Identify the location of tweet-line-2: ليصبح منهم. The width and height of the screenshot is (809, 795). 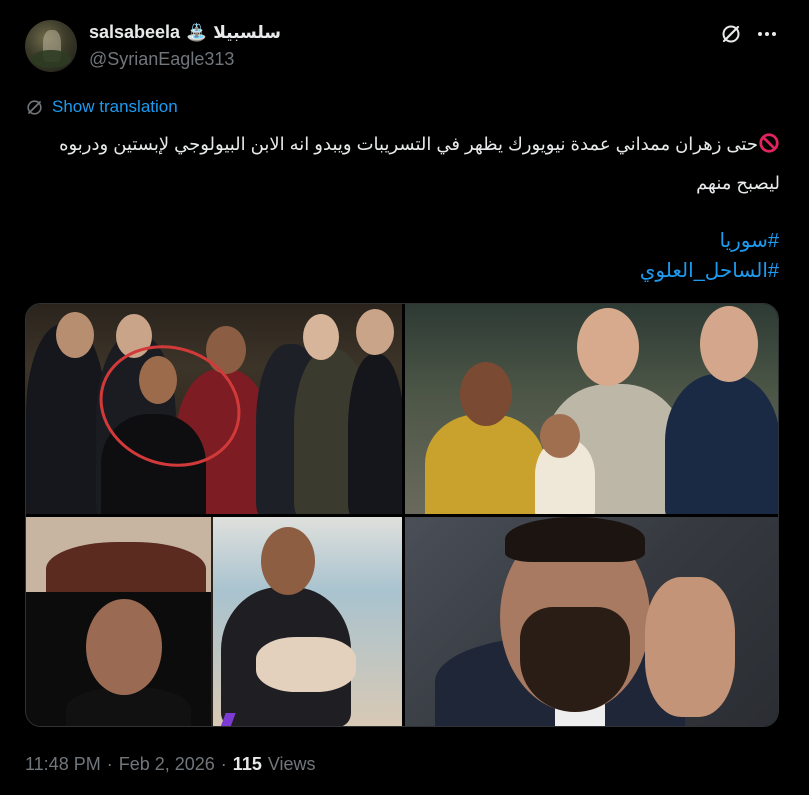
(738, 183).